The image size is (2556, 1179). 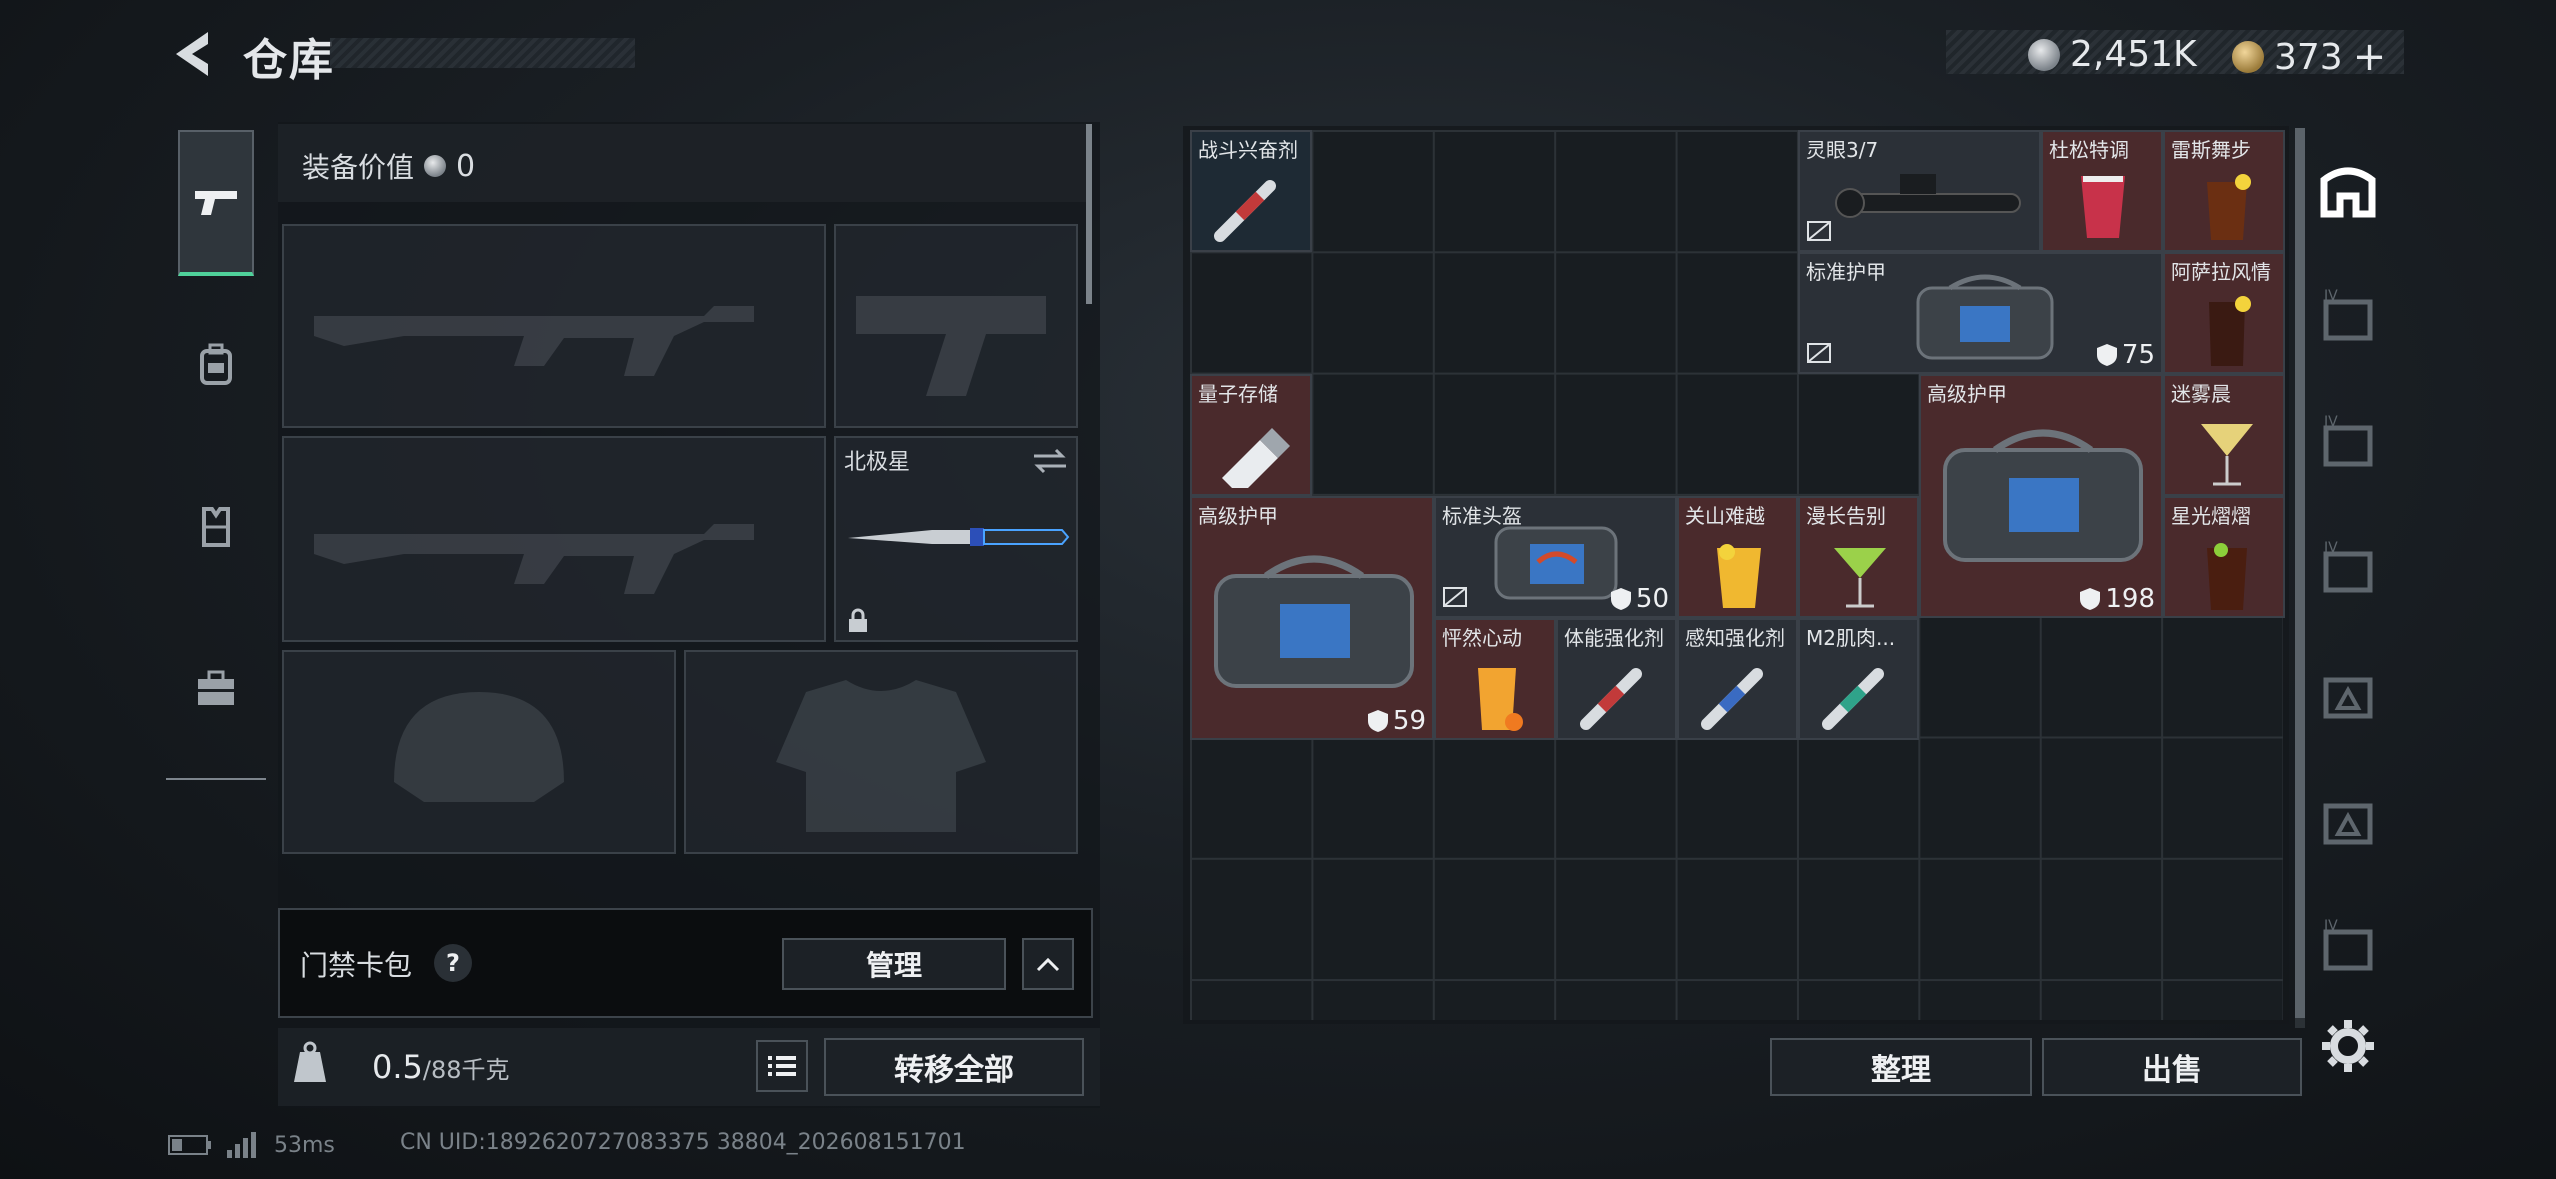 I want to click on item-name: 漫长告别, so click(x=1846, y=516).